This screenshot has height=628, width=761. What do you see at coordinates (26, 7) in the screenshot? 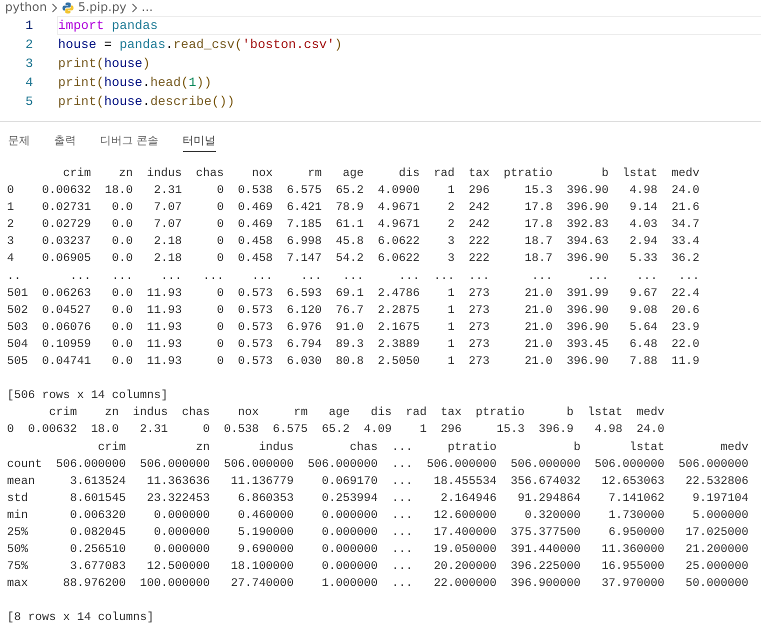
I see `breadcrumb-item: python` at bounding box center [26, 7].